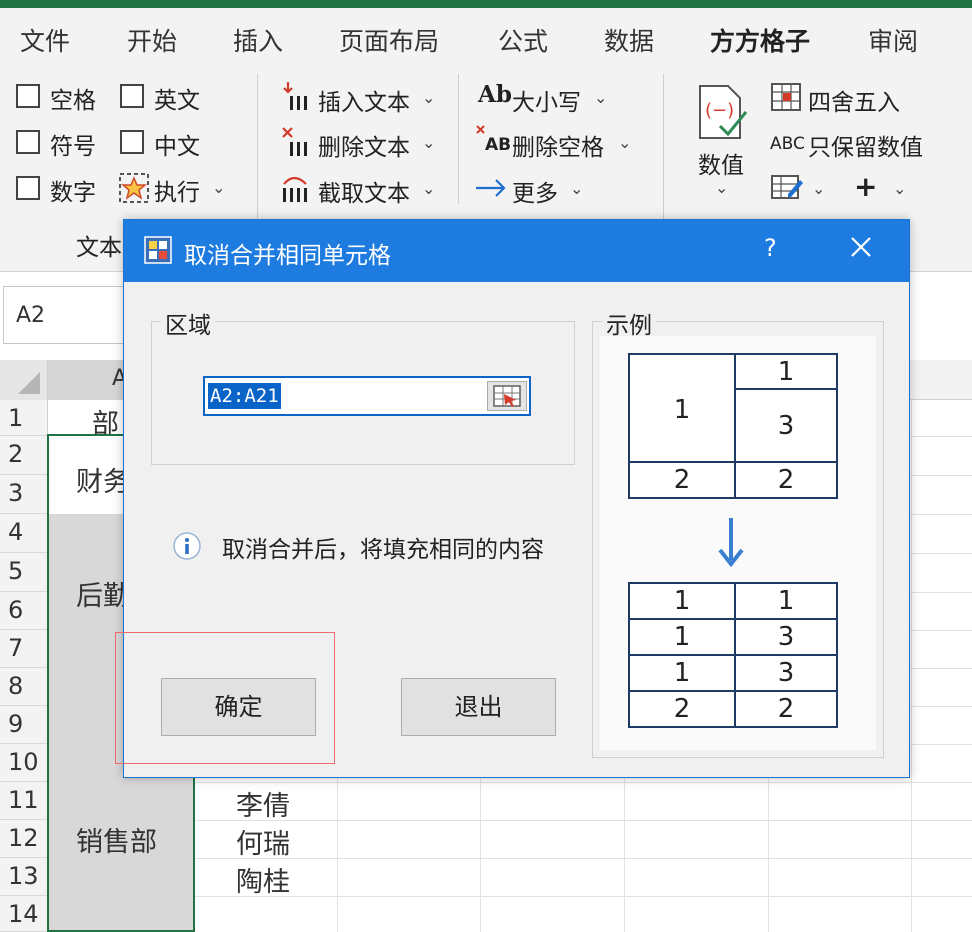  I want to click on checkbox-space, so click(28, 96).